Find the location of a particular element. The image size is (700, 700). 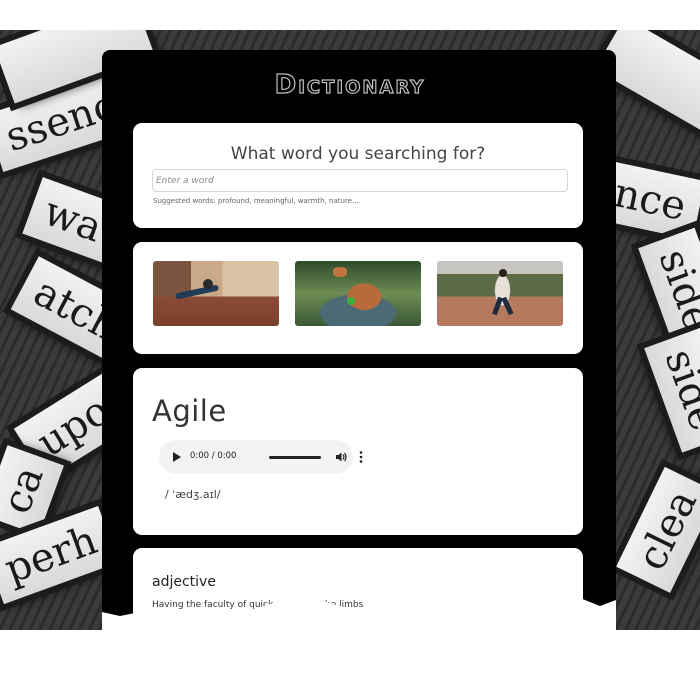

app-title: Dictionary is located at coordinates (350, 84).